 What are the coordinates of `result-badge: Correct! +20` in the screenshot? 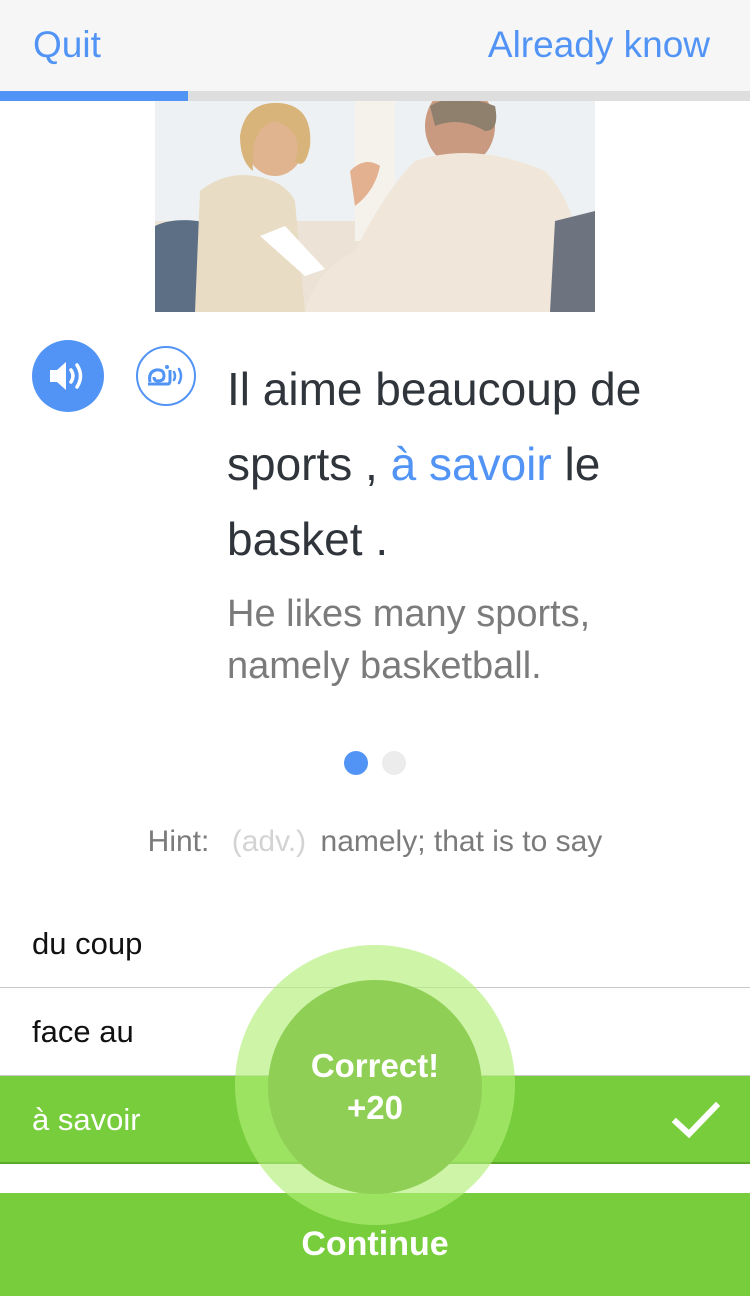 It's located at (375, 1087).